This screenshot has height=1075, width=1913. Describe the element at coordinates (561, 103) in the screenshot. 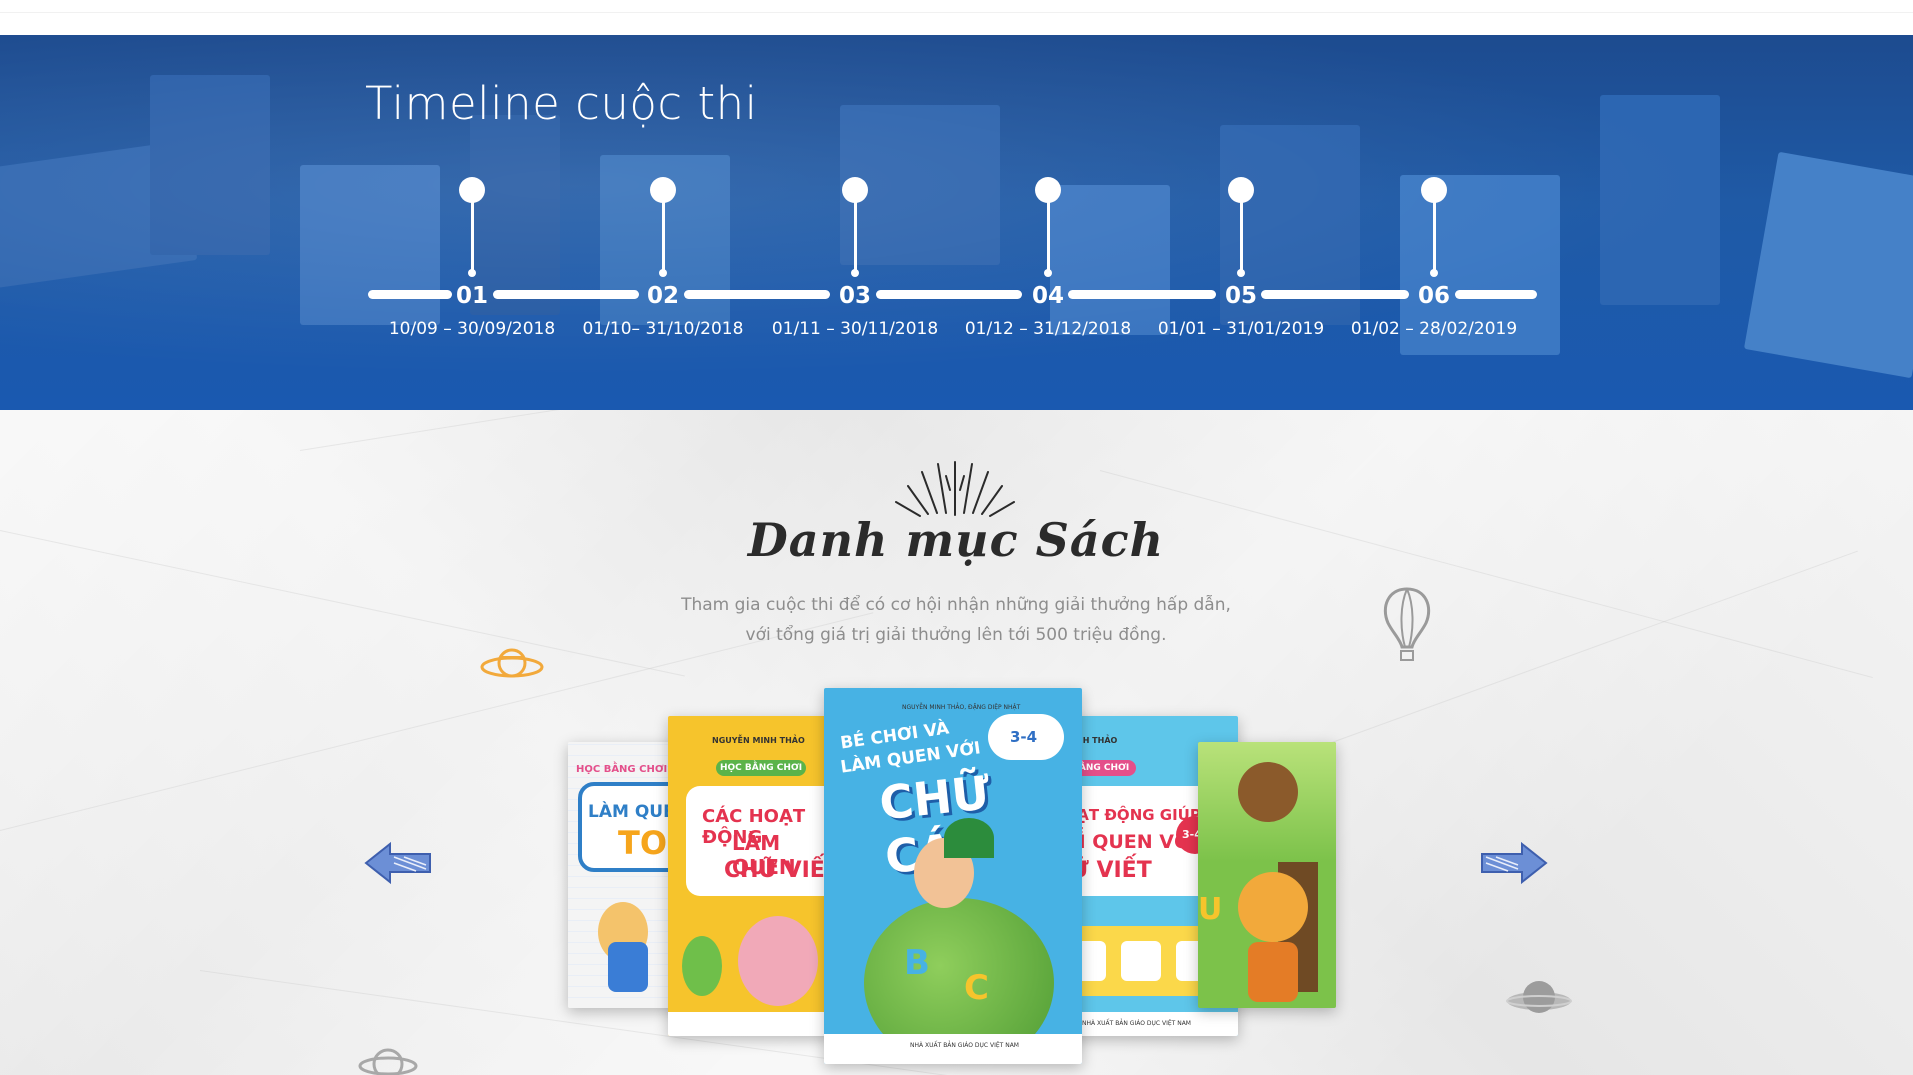

I see `timeline-title: Timeline cuộc thi` at that location.